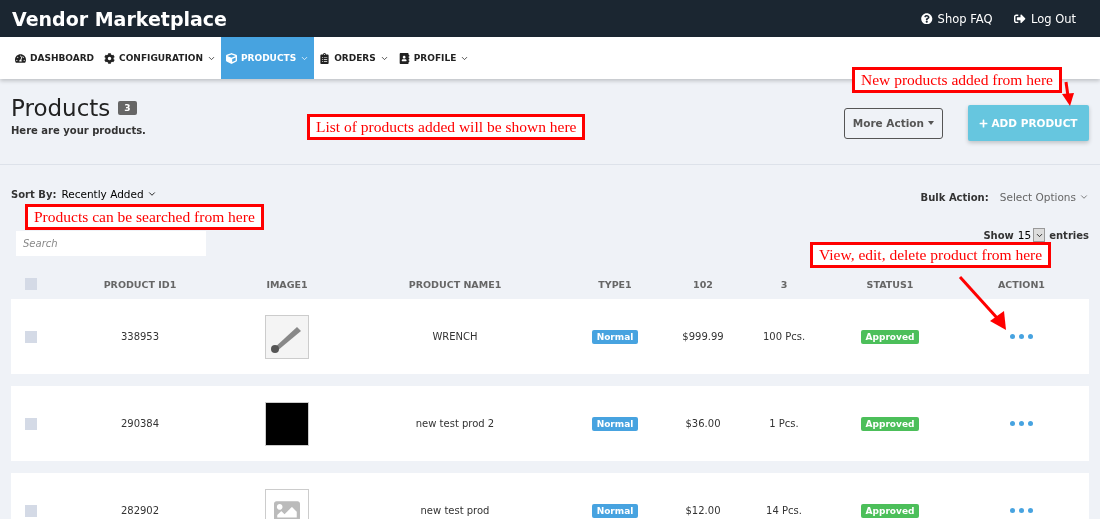 The height and width of the screenshot is (519, 1100). What do you see at coordinates (984, 123) in the screenshot?
I see `plus-icon` at bounding box center [984, 123].